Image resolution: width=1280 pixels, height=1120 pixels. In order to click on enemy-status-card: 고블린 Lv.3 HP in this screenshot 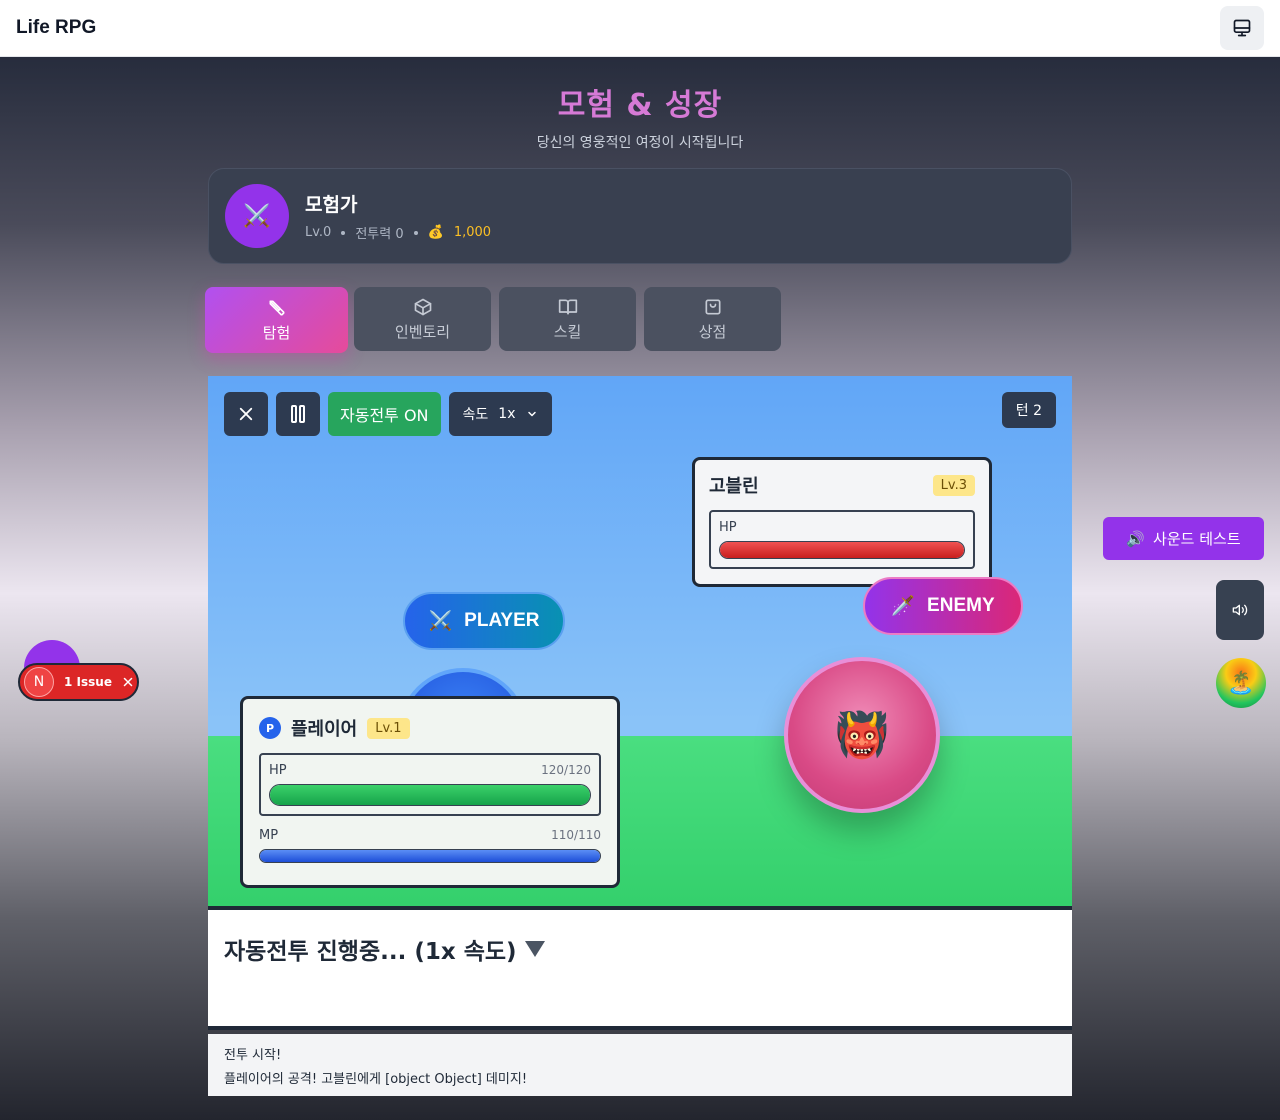, I will do `click(842, 522)`.